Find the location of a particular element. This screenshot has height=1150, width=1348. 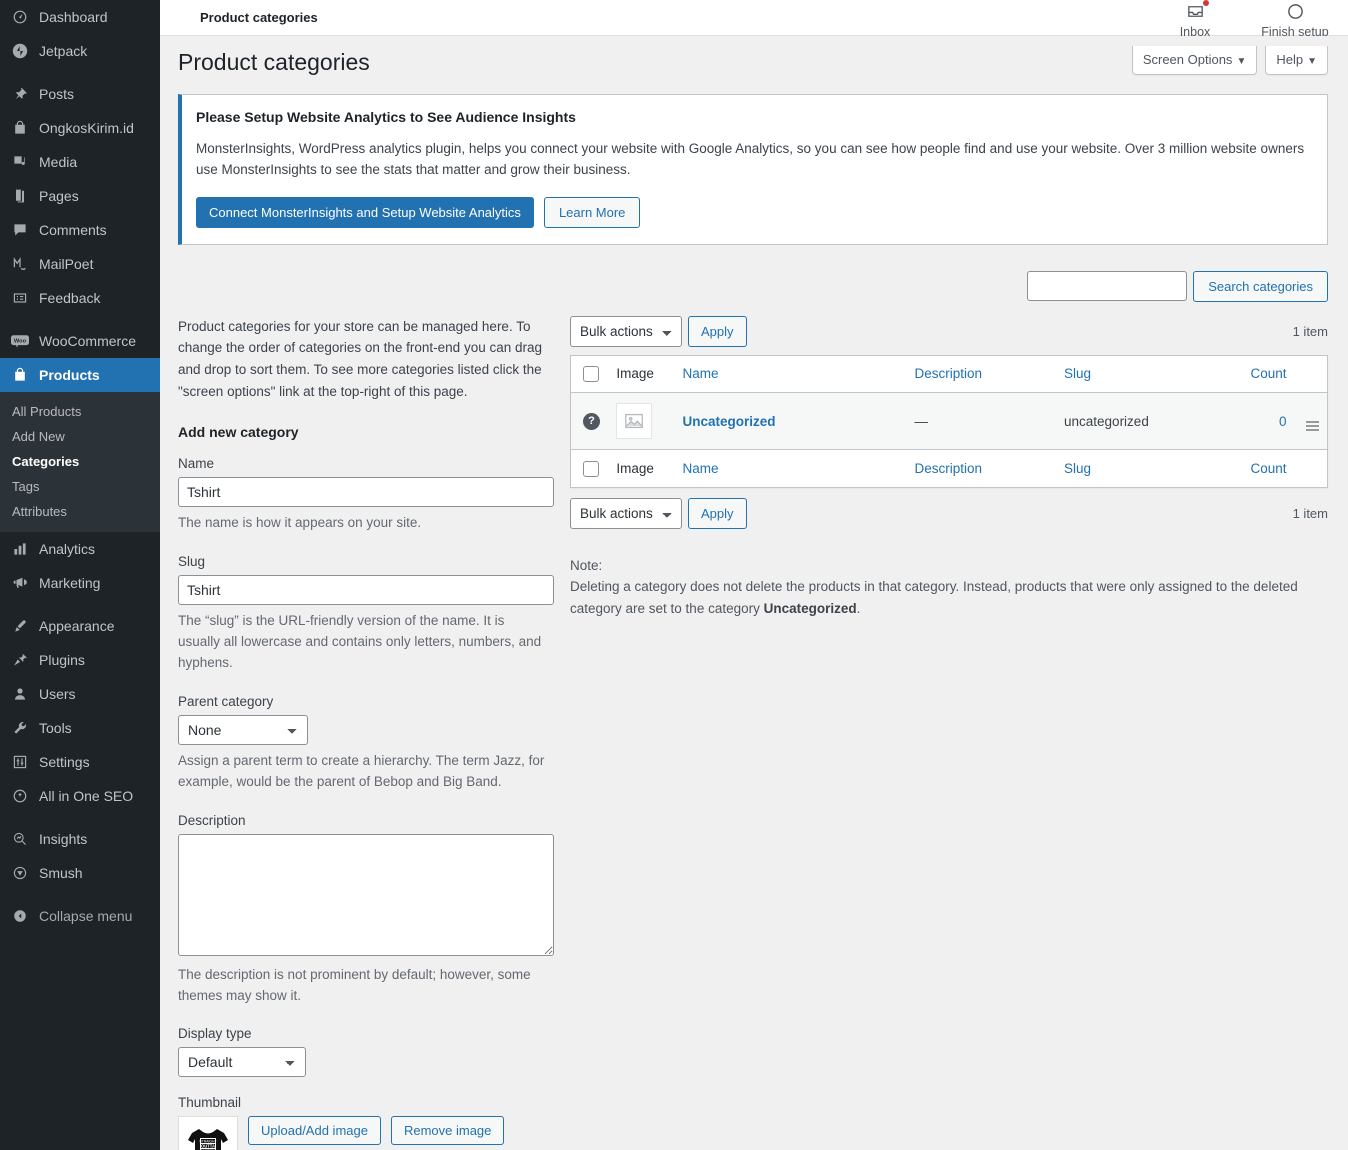

sidebar-item-products: Products is located at coordinates (84, 375).